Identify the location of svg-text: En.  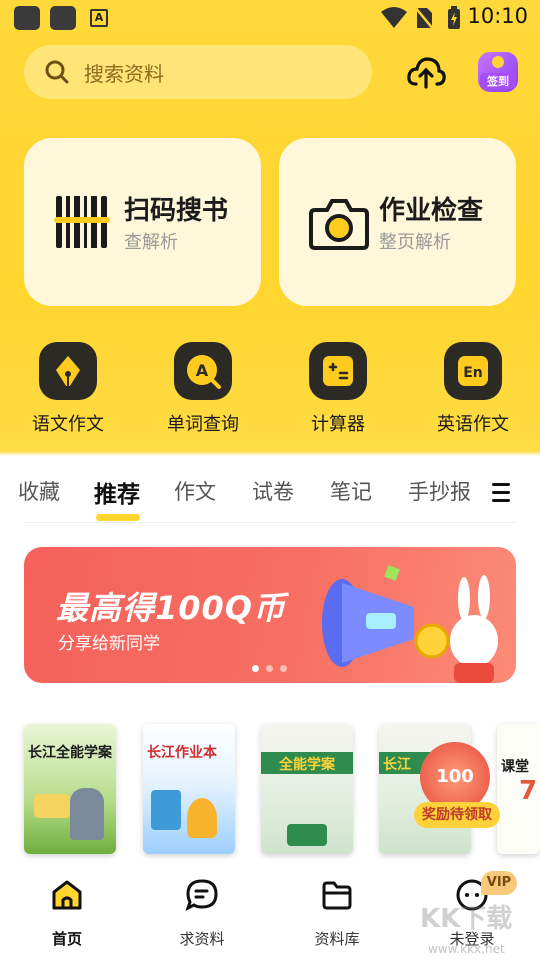
(473, 373).